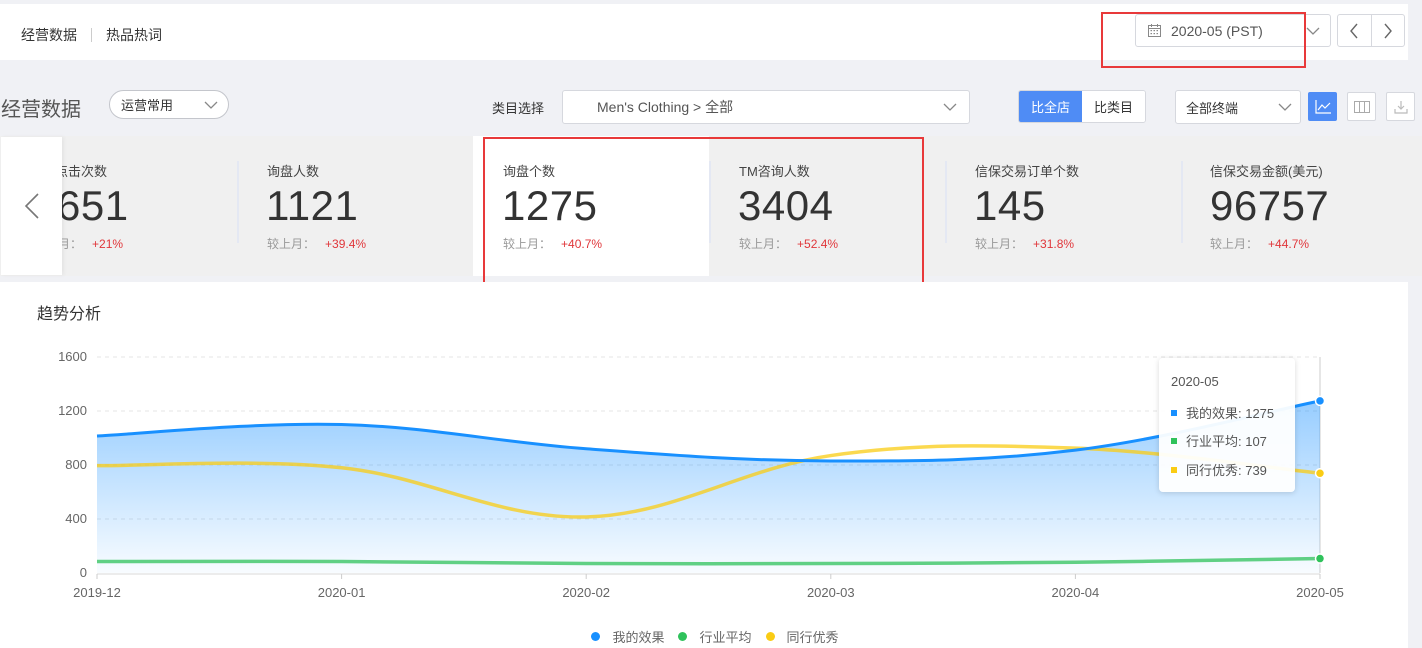 The image size is (1422, 648). What do you see at coordinates (1227, 425) in the screenshot?
I see `chart-tooltip: 2020-05 我的效果: 1275 行业平均: 107 同行优秀: 739` at bounding box center [1227, 425].